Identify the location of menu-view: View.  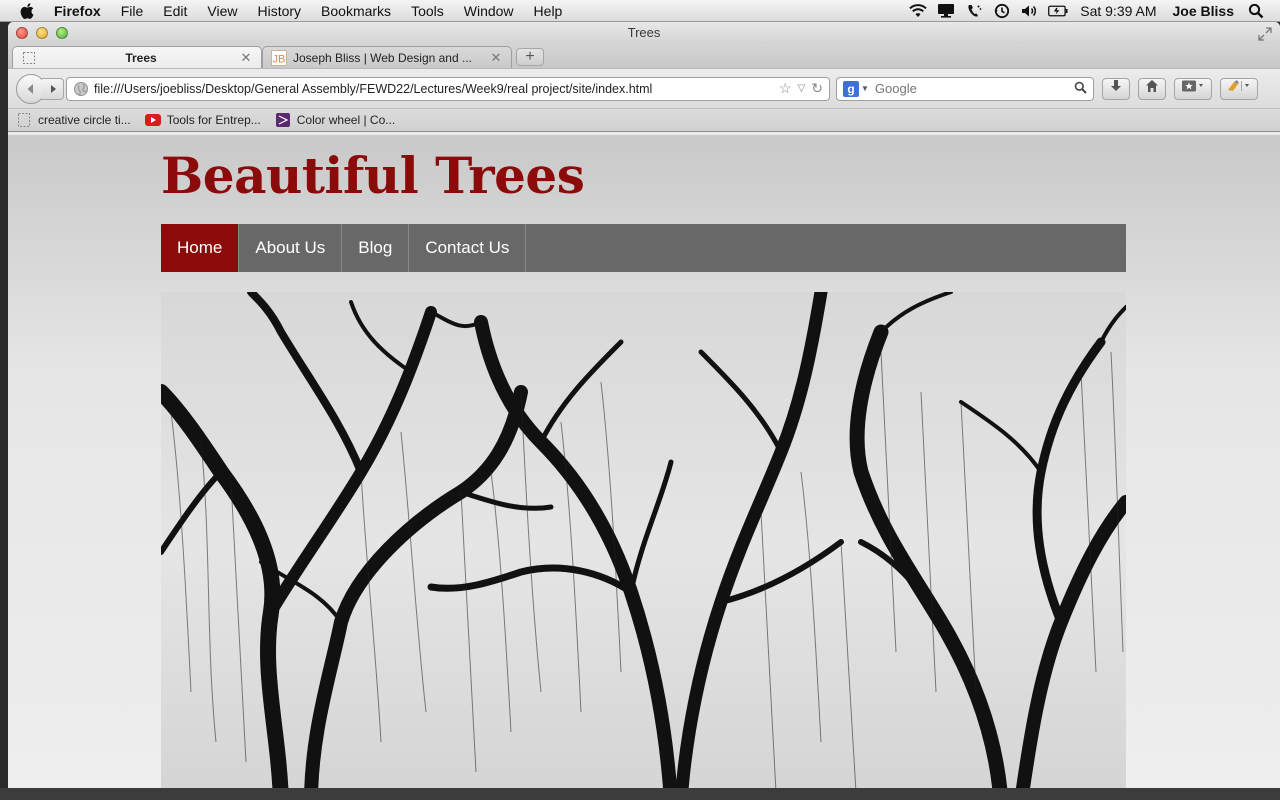
(222, 11).